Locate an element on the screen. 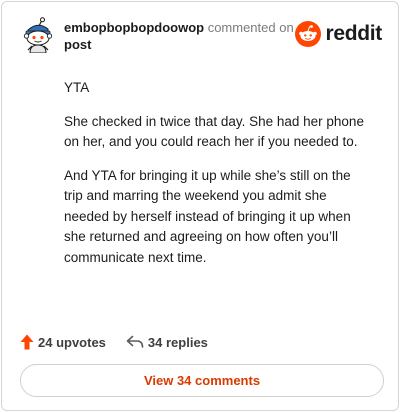 This screenshot has width=400, height=412. reddit-wordmark: reddit is located at coordinates (353, 33).